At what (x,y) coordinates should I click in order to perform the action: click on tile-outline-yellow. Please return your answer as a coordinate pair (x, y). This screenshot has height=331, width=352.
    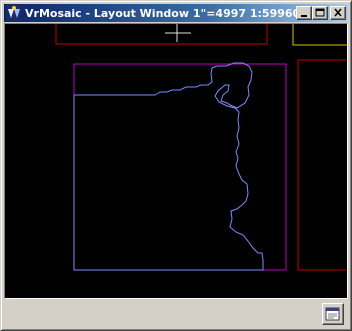
    Looking at the image, I should click on (319, 35).